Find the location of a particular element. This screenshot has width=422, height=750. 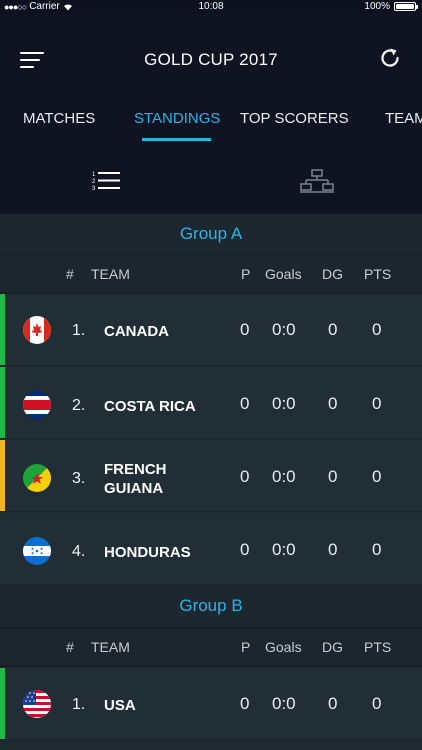

refresh-icon is located at coordinates (390, 58).